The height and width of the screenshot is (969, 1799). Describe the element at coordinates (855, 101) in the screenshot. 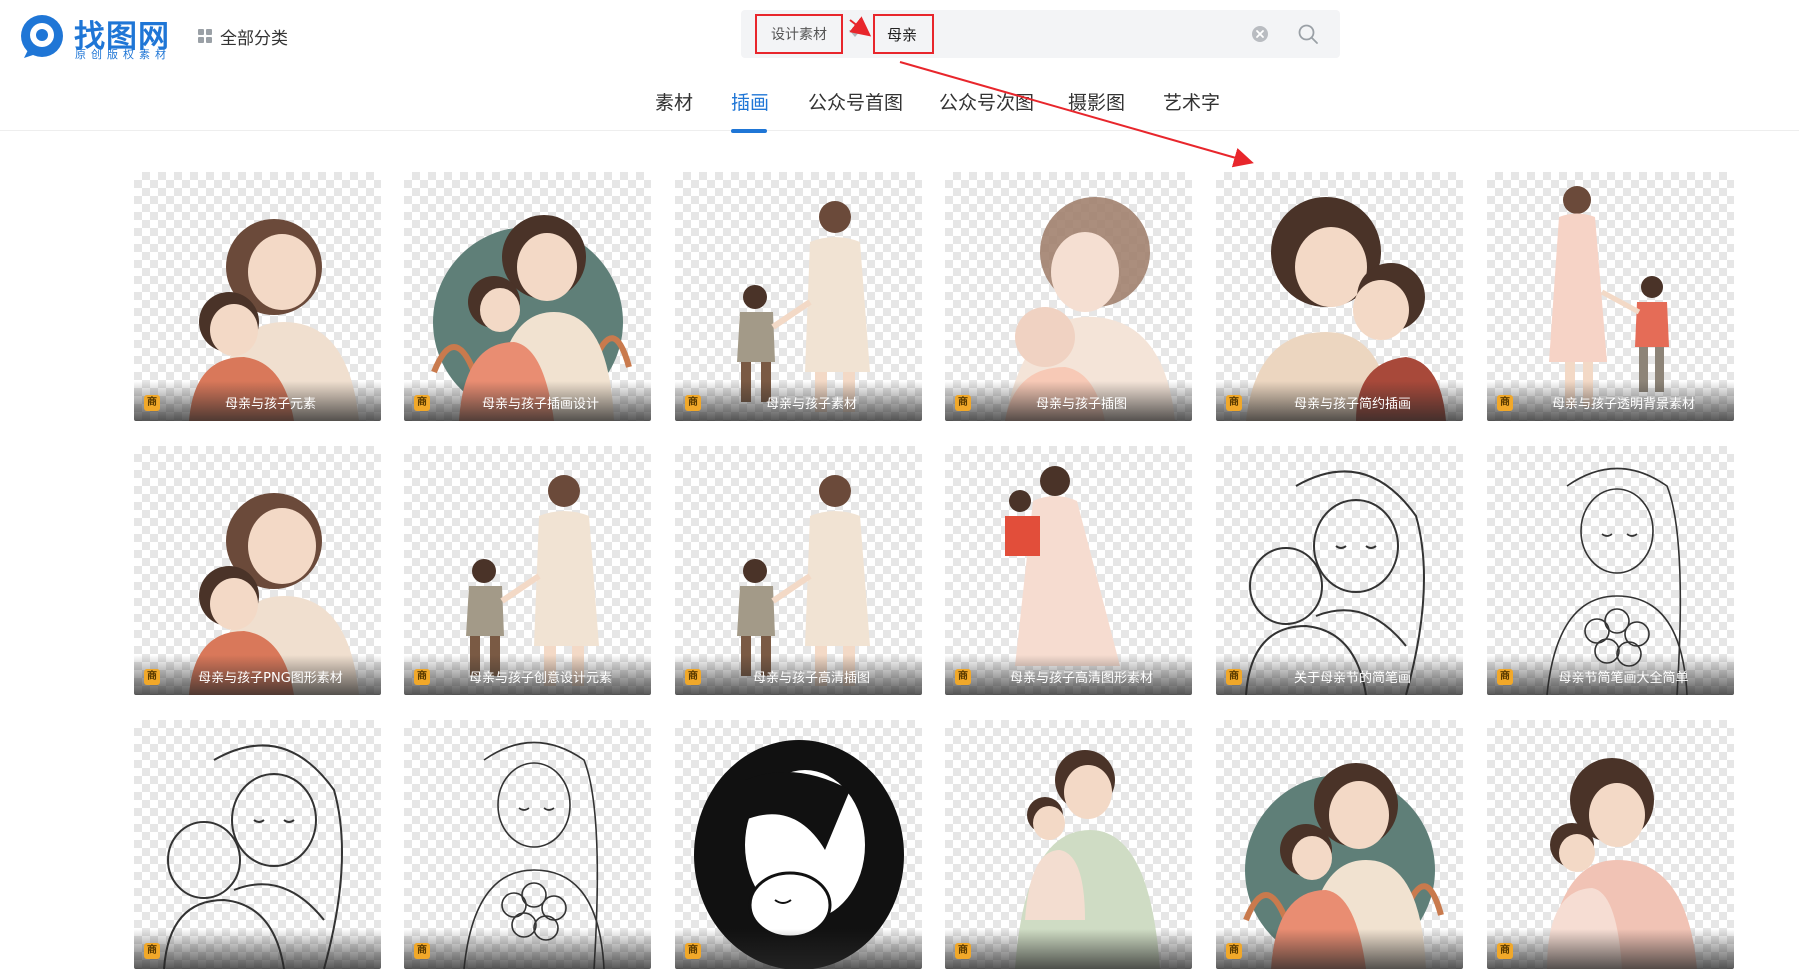

I see `tab-gzh-first: 公众号首图` at that location.